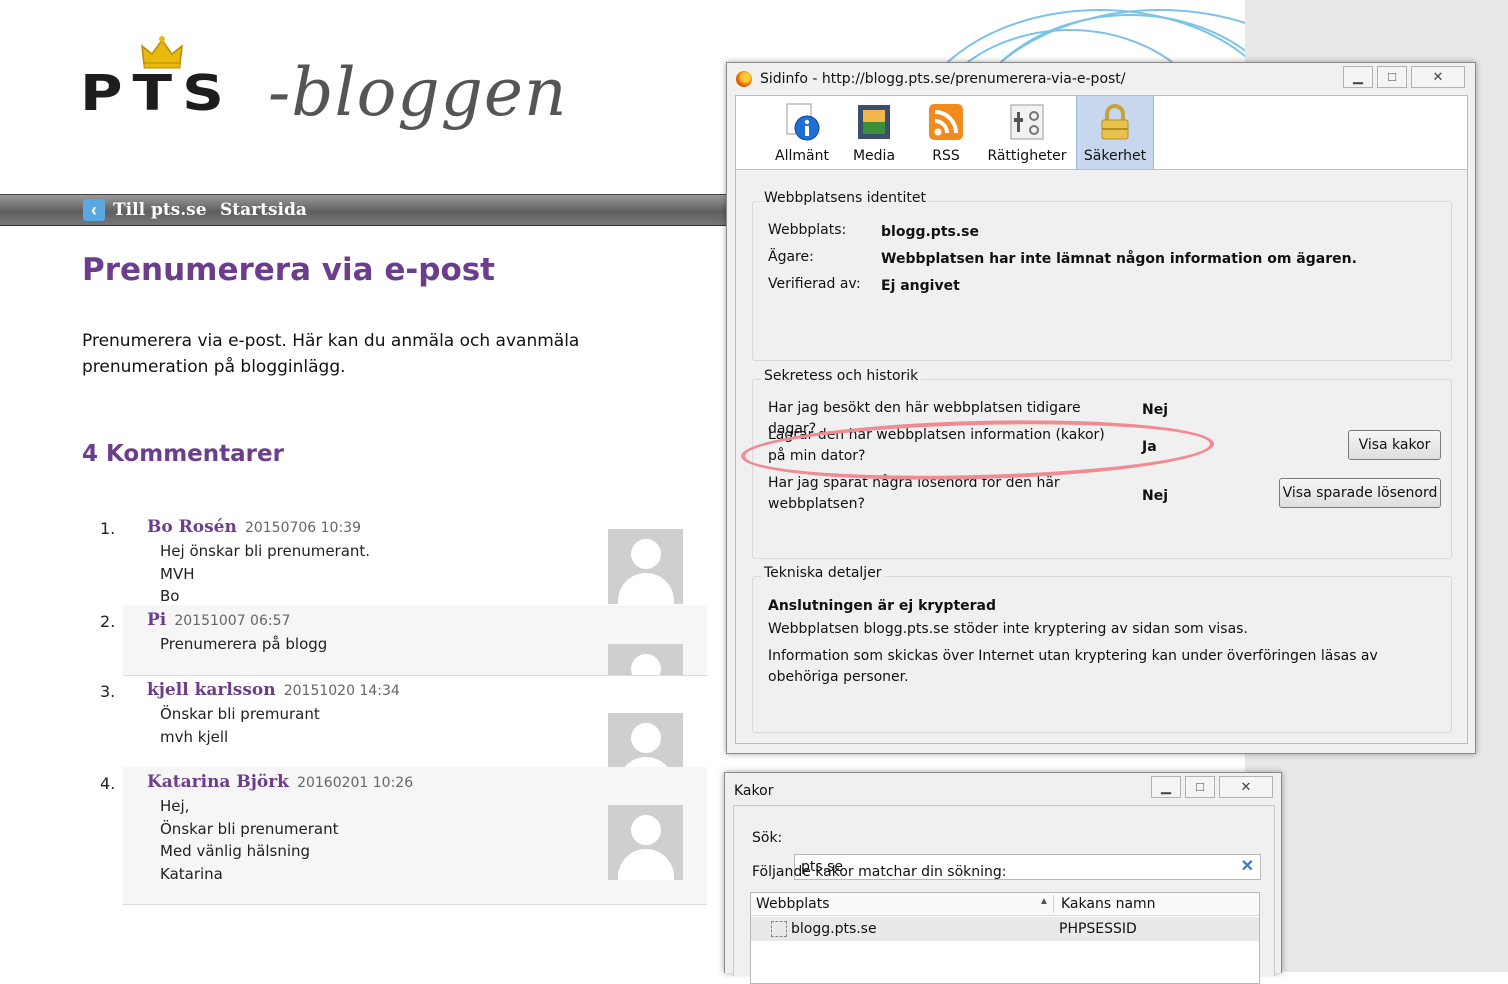 The image size is (1508, 984). Describe the element at coordinates (364, 210) in the screenshot. I see `nav-bar: ‹ Till pts.se Startsida` at that location.